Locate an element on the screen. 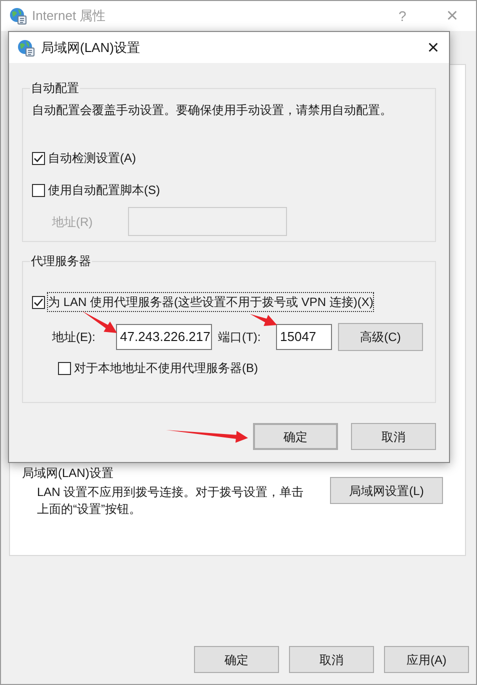 The image size is (477, 685). group-legend: 代理服务器 is located at coordinates (61, 261).